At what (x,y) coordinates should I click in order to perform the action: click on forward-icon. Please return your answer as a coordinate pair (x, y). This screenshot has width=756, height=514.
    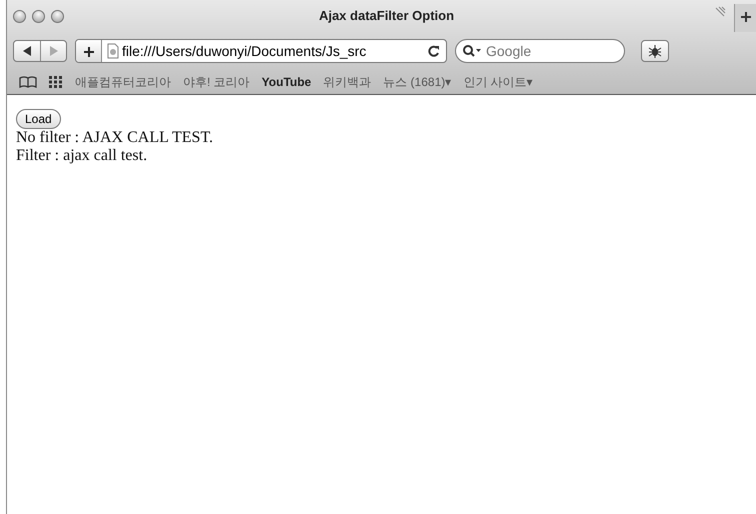
    Looking at the image, I should click on (53, 51).